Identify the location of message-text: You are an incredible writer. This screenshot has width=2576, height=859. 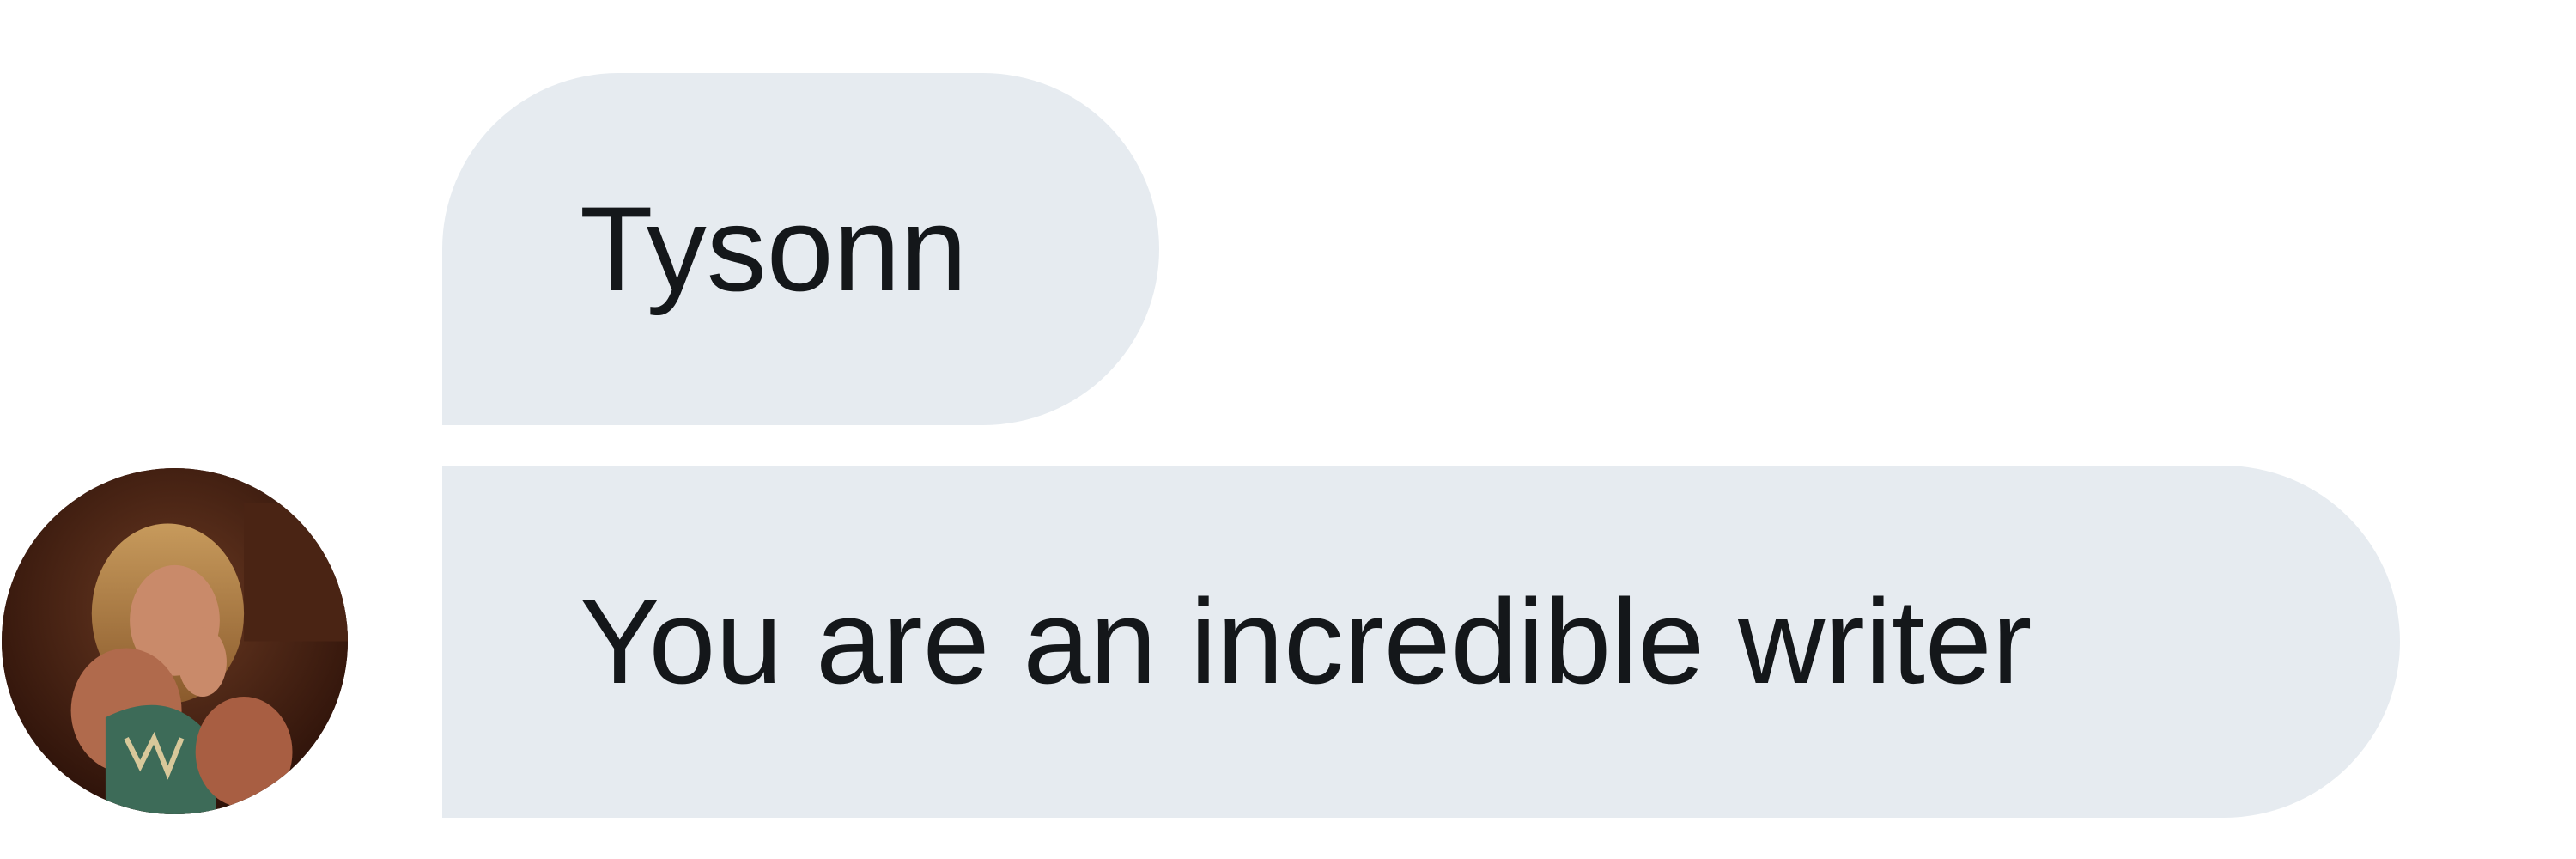
(1306, 641).